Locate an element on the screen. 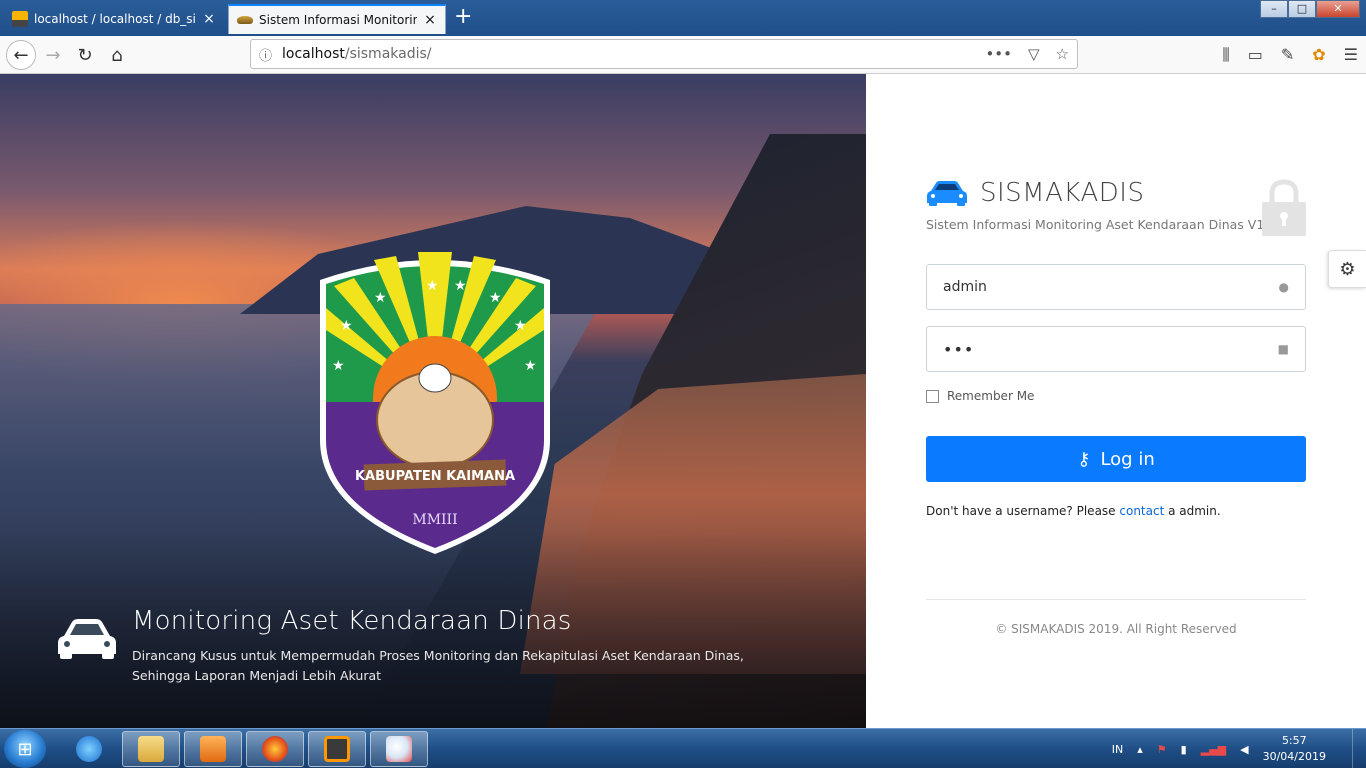 The width and height of the screenshot is (1366, 769). tab-sismakadis: Sistem Informasi Monitoring A × is located at coordinates (337, 19).